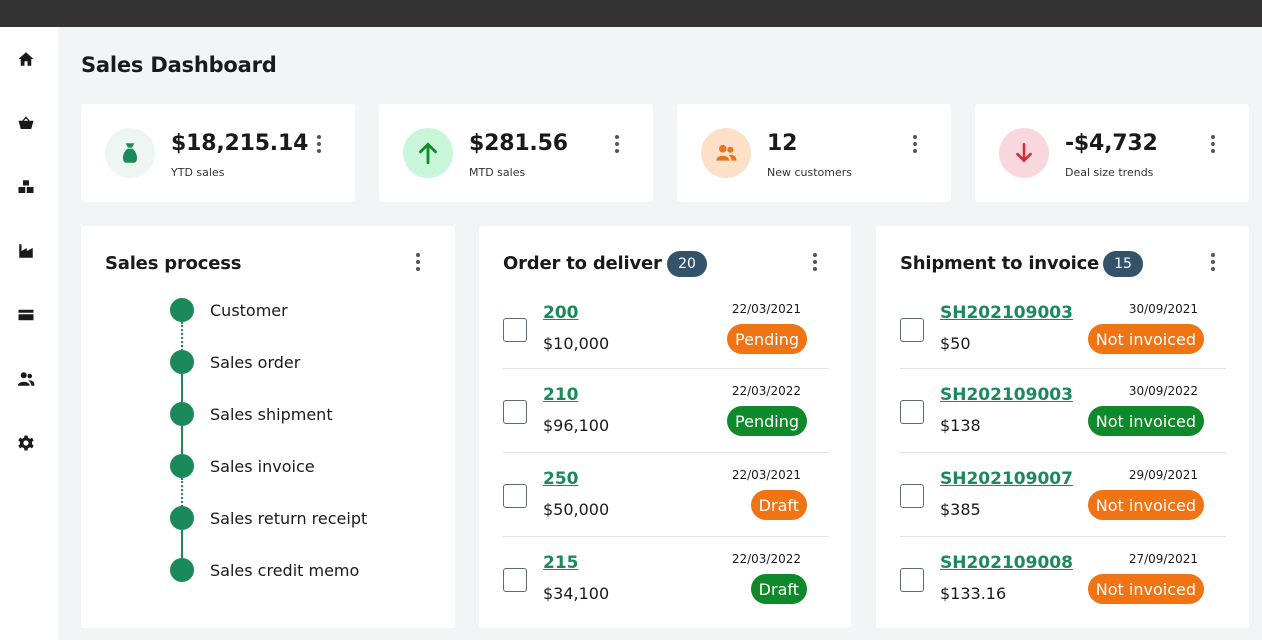 This screenshot has width=1262, height=640. What do you see at coordinates (561, 313) in the screenshot?
I see `order-link: 200` at bounding box center [561, 313].